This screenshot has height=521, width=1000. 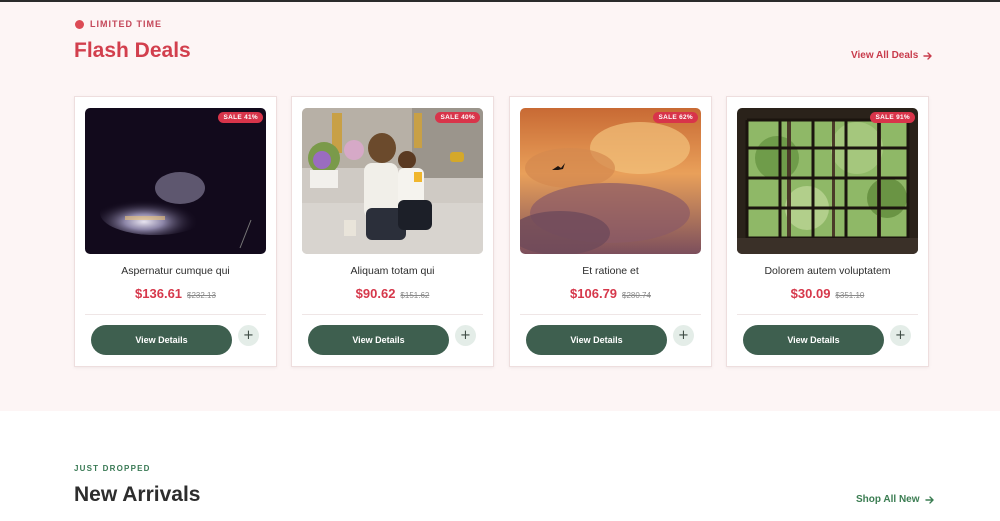 I want to click on product-image: SALE 41%, so click(x=175, y=181).